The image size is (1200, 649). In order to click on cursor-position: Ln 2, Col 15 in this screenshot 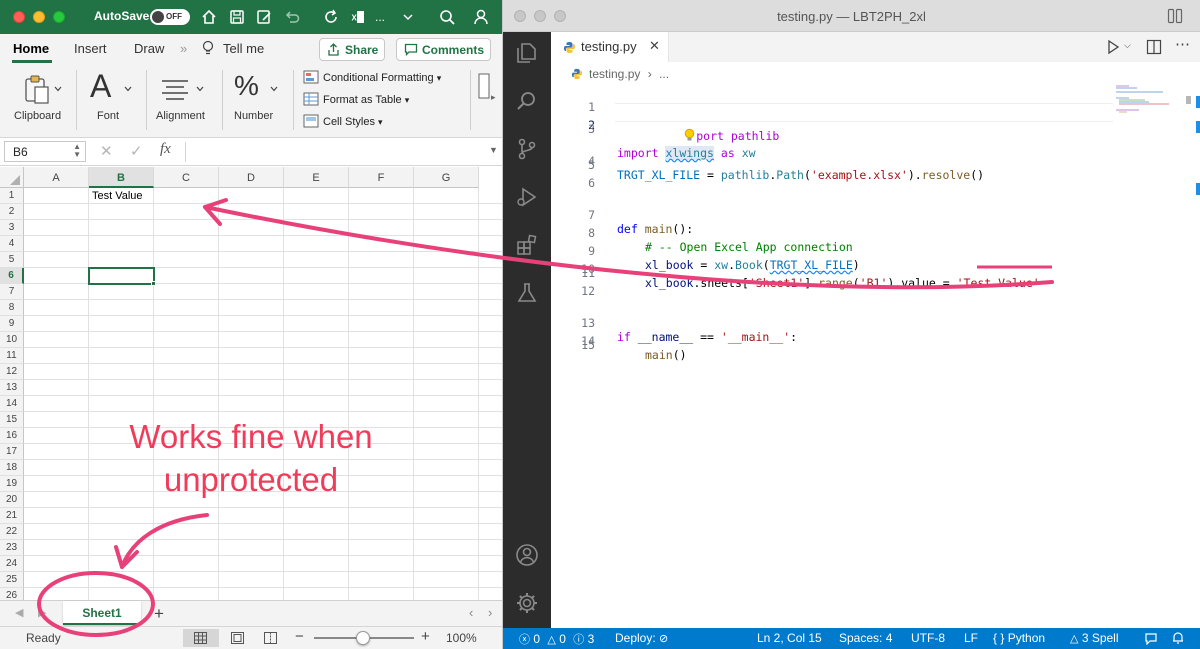, I will do `click(789, 638)`.